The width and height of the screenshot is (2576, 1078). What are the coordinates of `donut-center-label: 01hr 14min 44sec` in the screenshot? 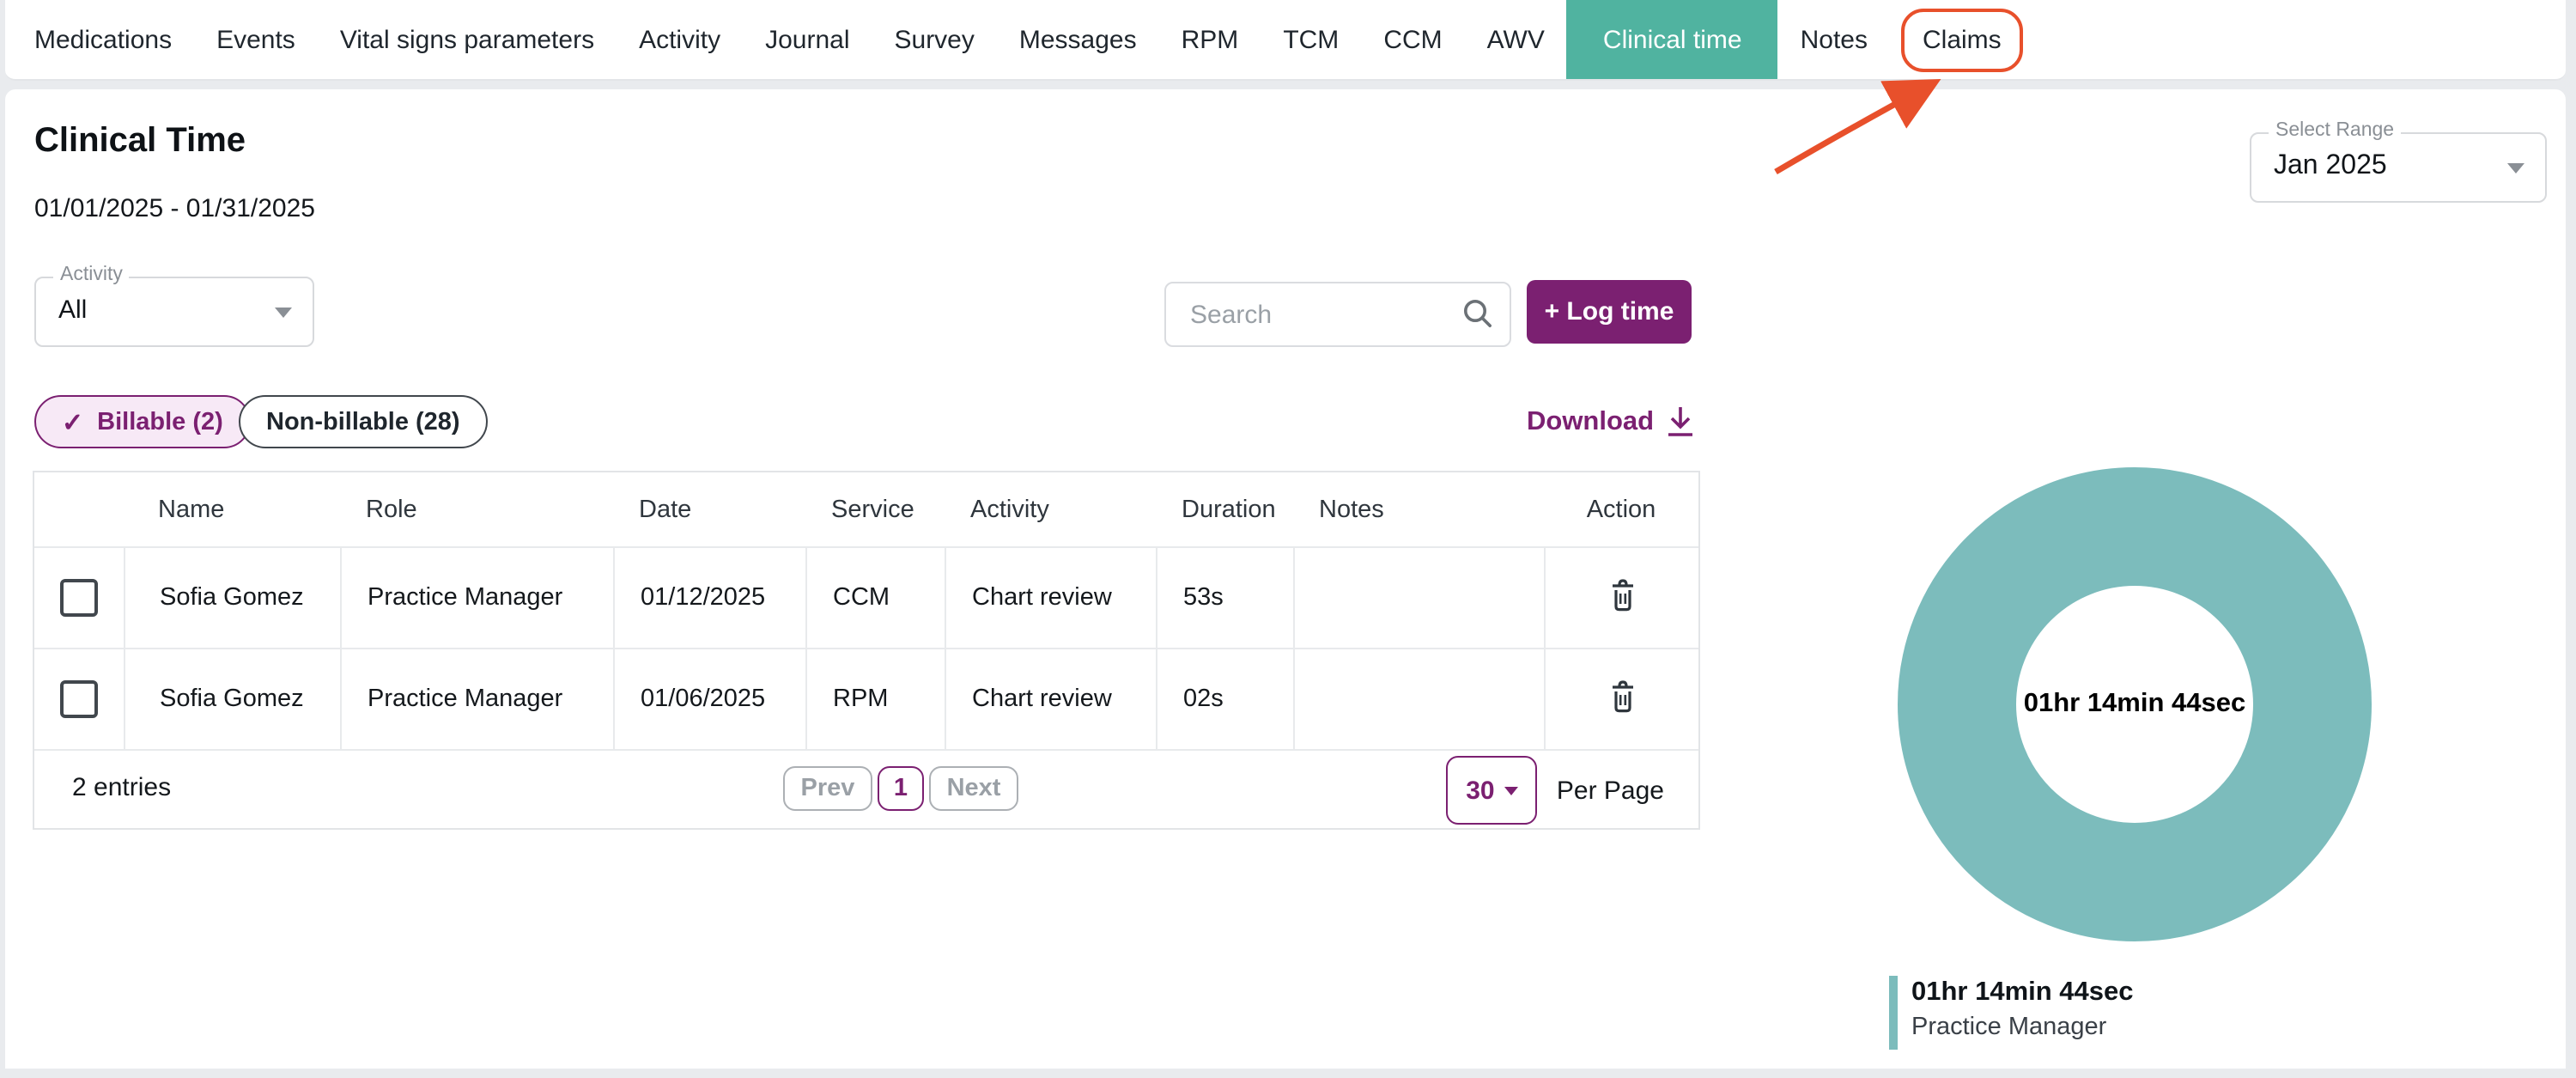 It's located at (2134, 703).